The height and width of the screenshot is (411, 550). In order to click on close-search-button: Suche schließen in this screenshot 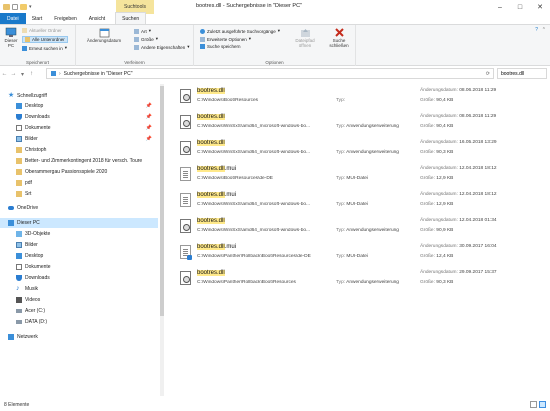, I will do `click(339, 37)`.